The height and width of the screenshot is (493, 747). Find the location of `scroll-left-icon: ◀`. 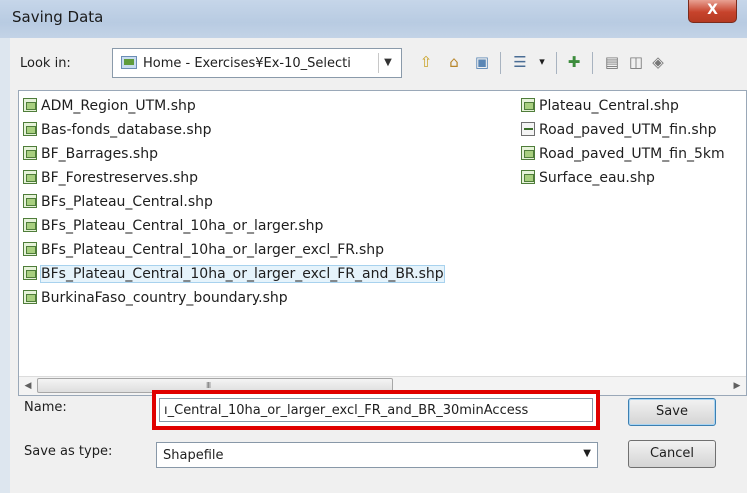

scroll-left-icon: ◀ is located at coordinates (28, 386).